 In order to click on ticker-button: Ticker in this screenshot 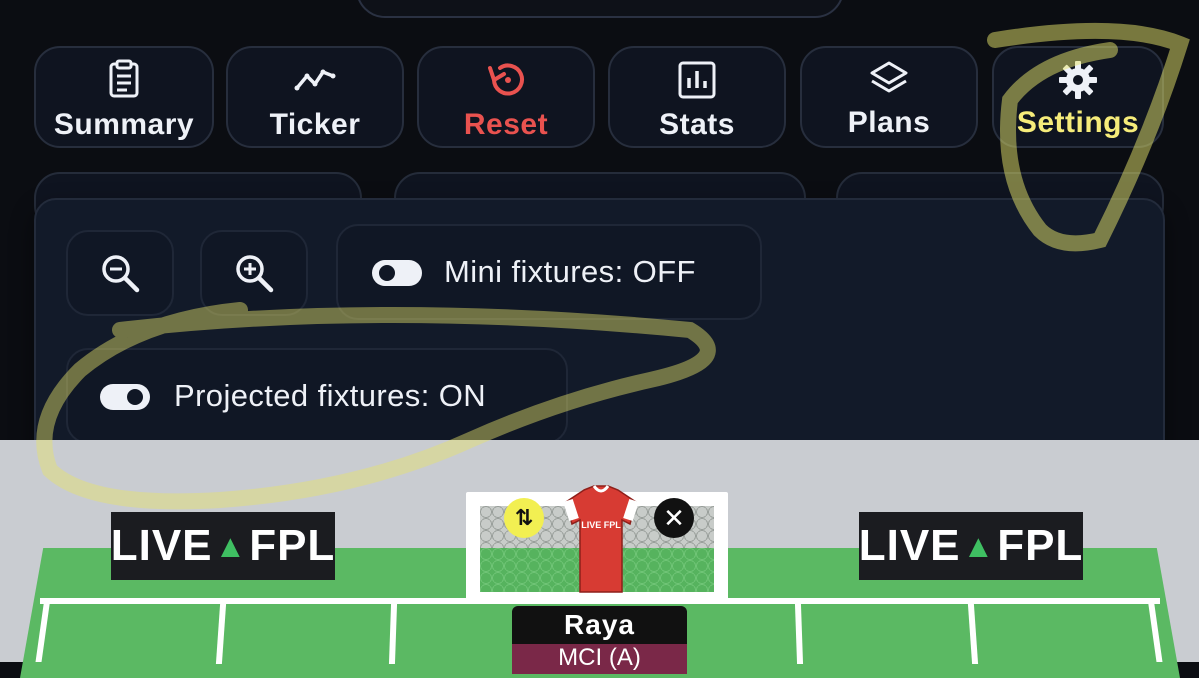, I will do `click(315, 97)`.